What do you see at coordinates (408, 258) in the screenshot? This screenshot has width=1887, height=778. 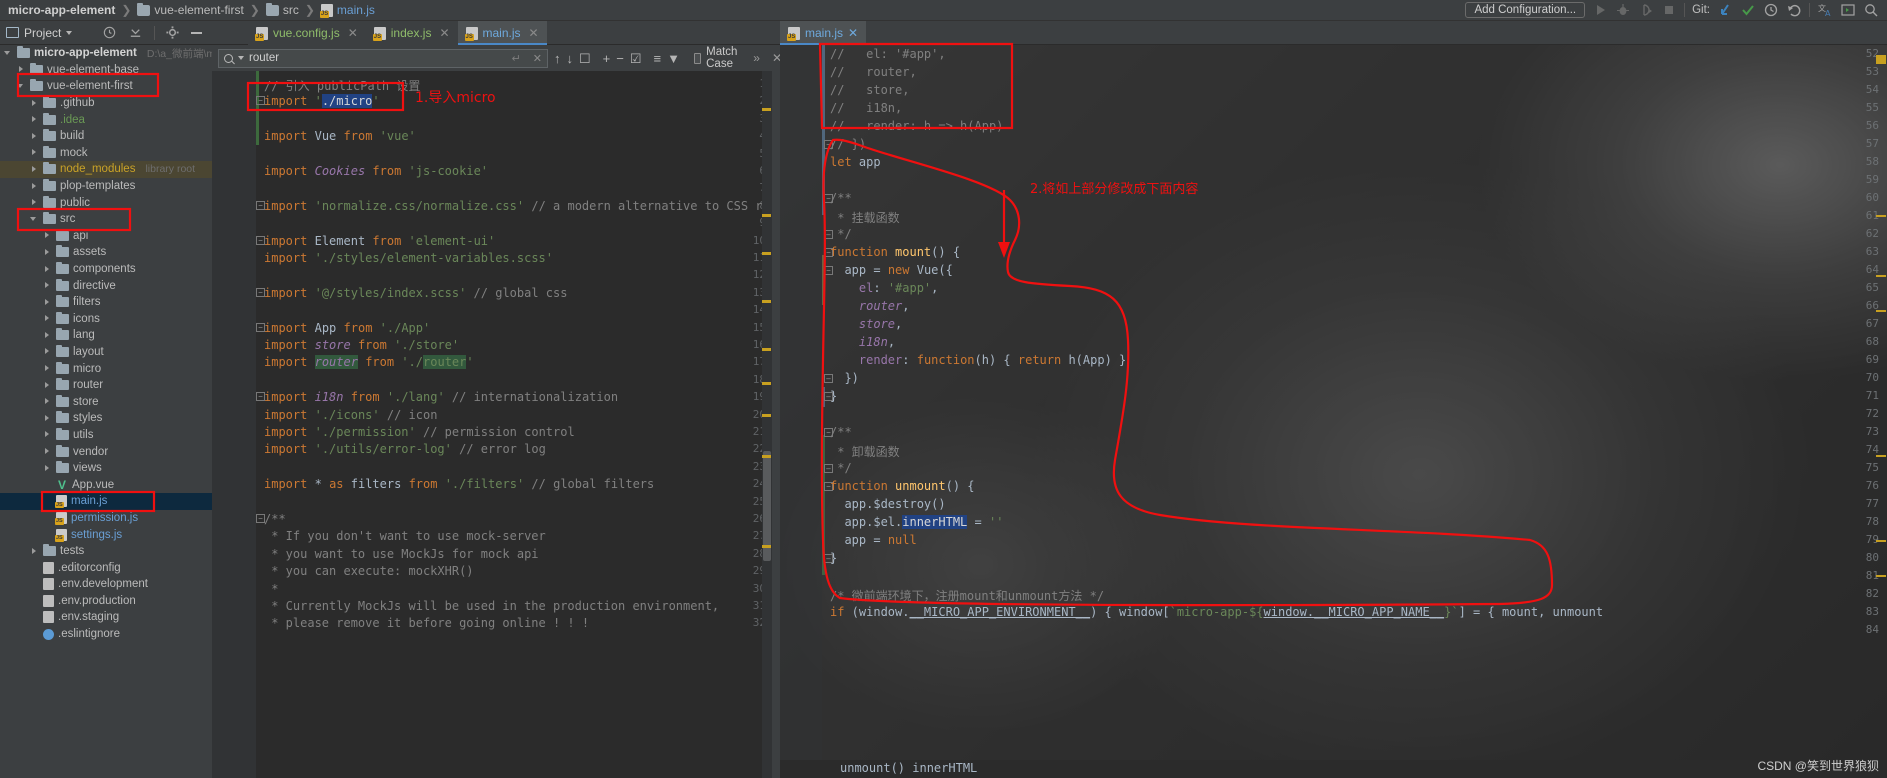 I see `code-line: import './styles/element-variables.scss'` at bounding box center [408, 258].